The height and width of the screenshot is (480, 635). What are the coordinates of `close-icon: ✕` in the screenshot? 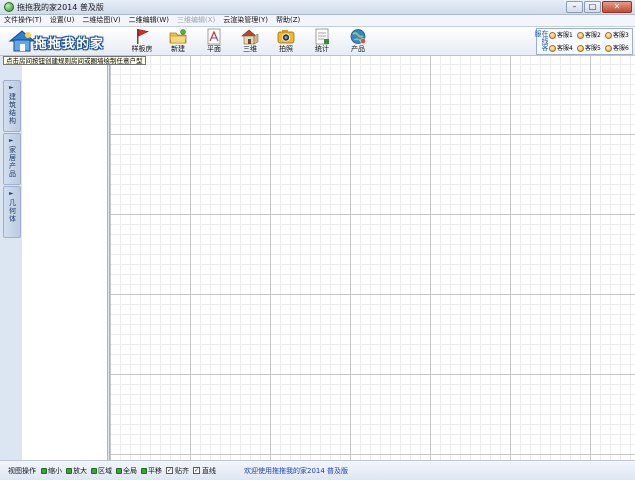 It's located at (617, 7).